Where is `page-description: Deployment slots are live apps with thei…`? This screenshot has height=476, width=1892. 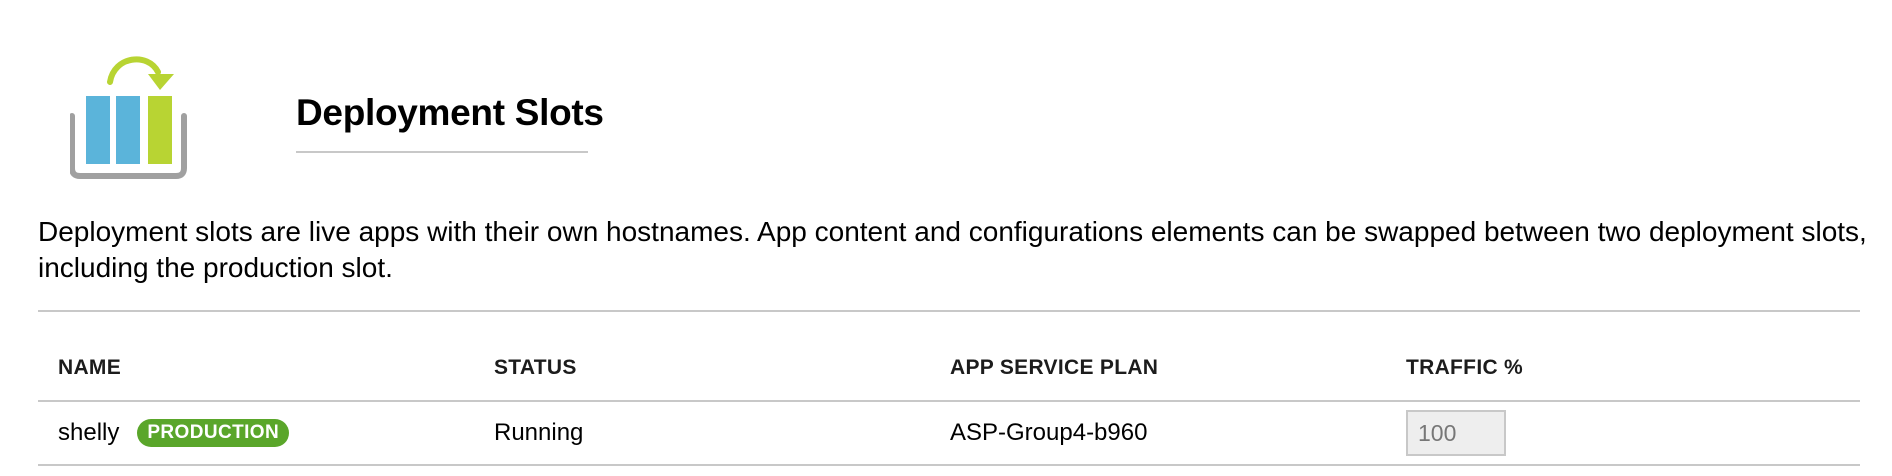
page-description: Deployment slots are live apps with thei… is located at coordinates (952, 249).